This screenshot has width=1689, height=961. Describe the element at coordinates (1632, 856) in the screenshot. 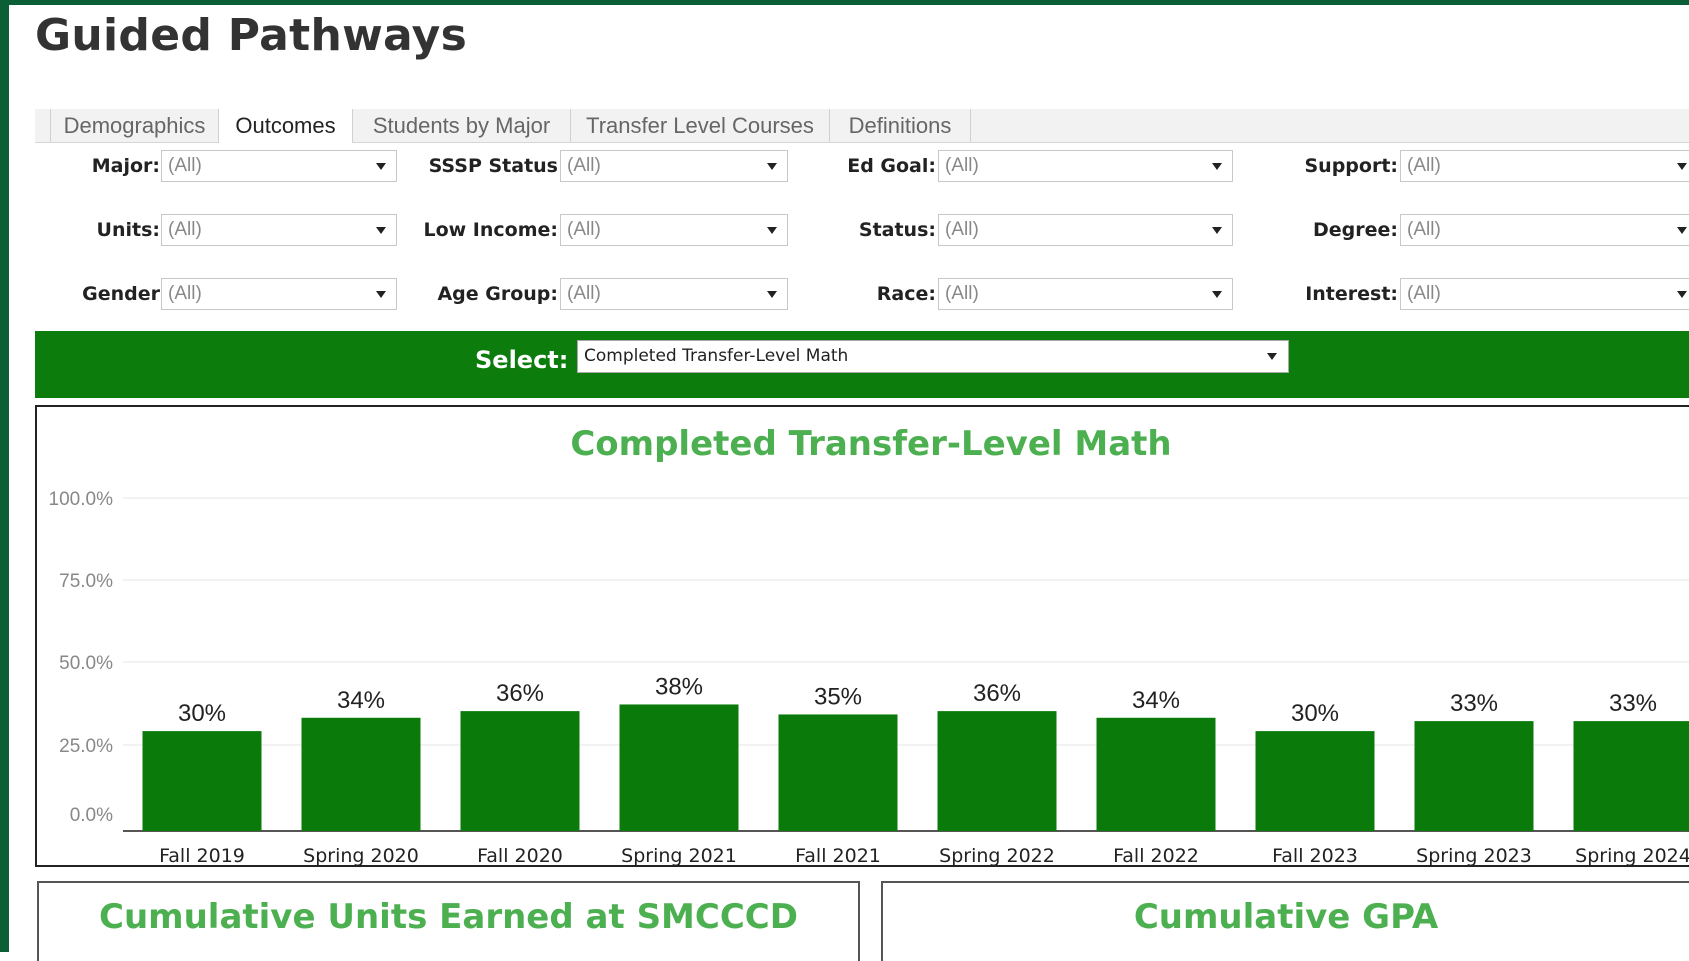

I see `x-tick-label: Spring 2024` at that location.